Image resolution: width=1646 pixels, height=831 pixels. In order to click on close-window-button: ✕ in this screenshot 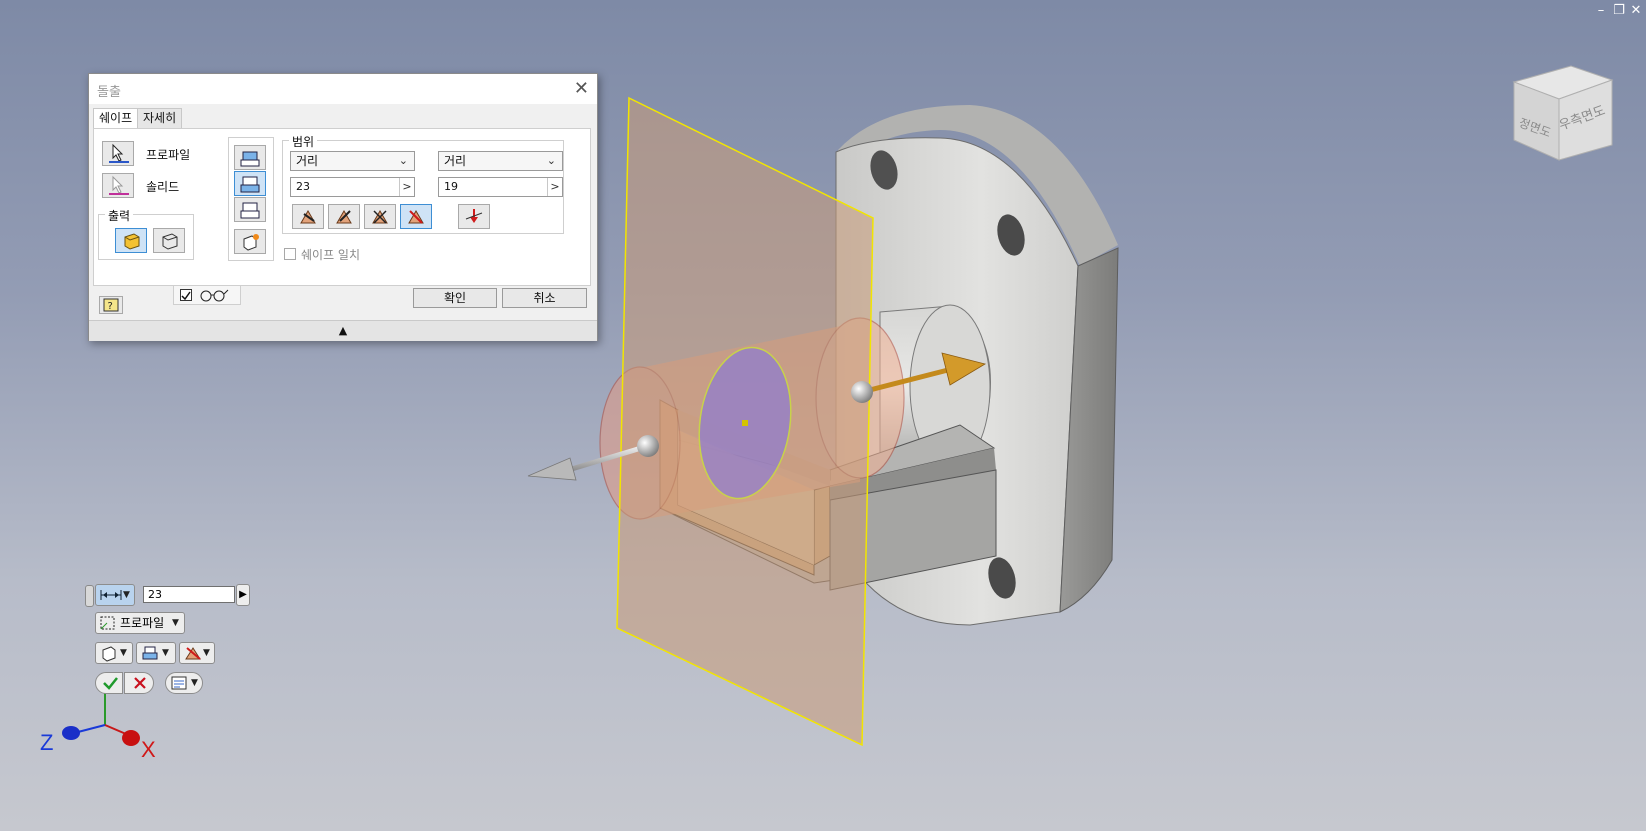, I will do `click(1636, 11)`.